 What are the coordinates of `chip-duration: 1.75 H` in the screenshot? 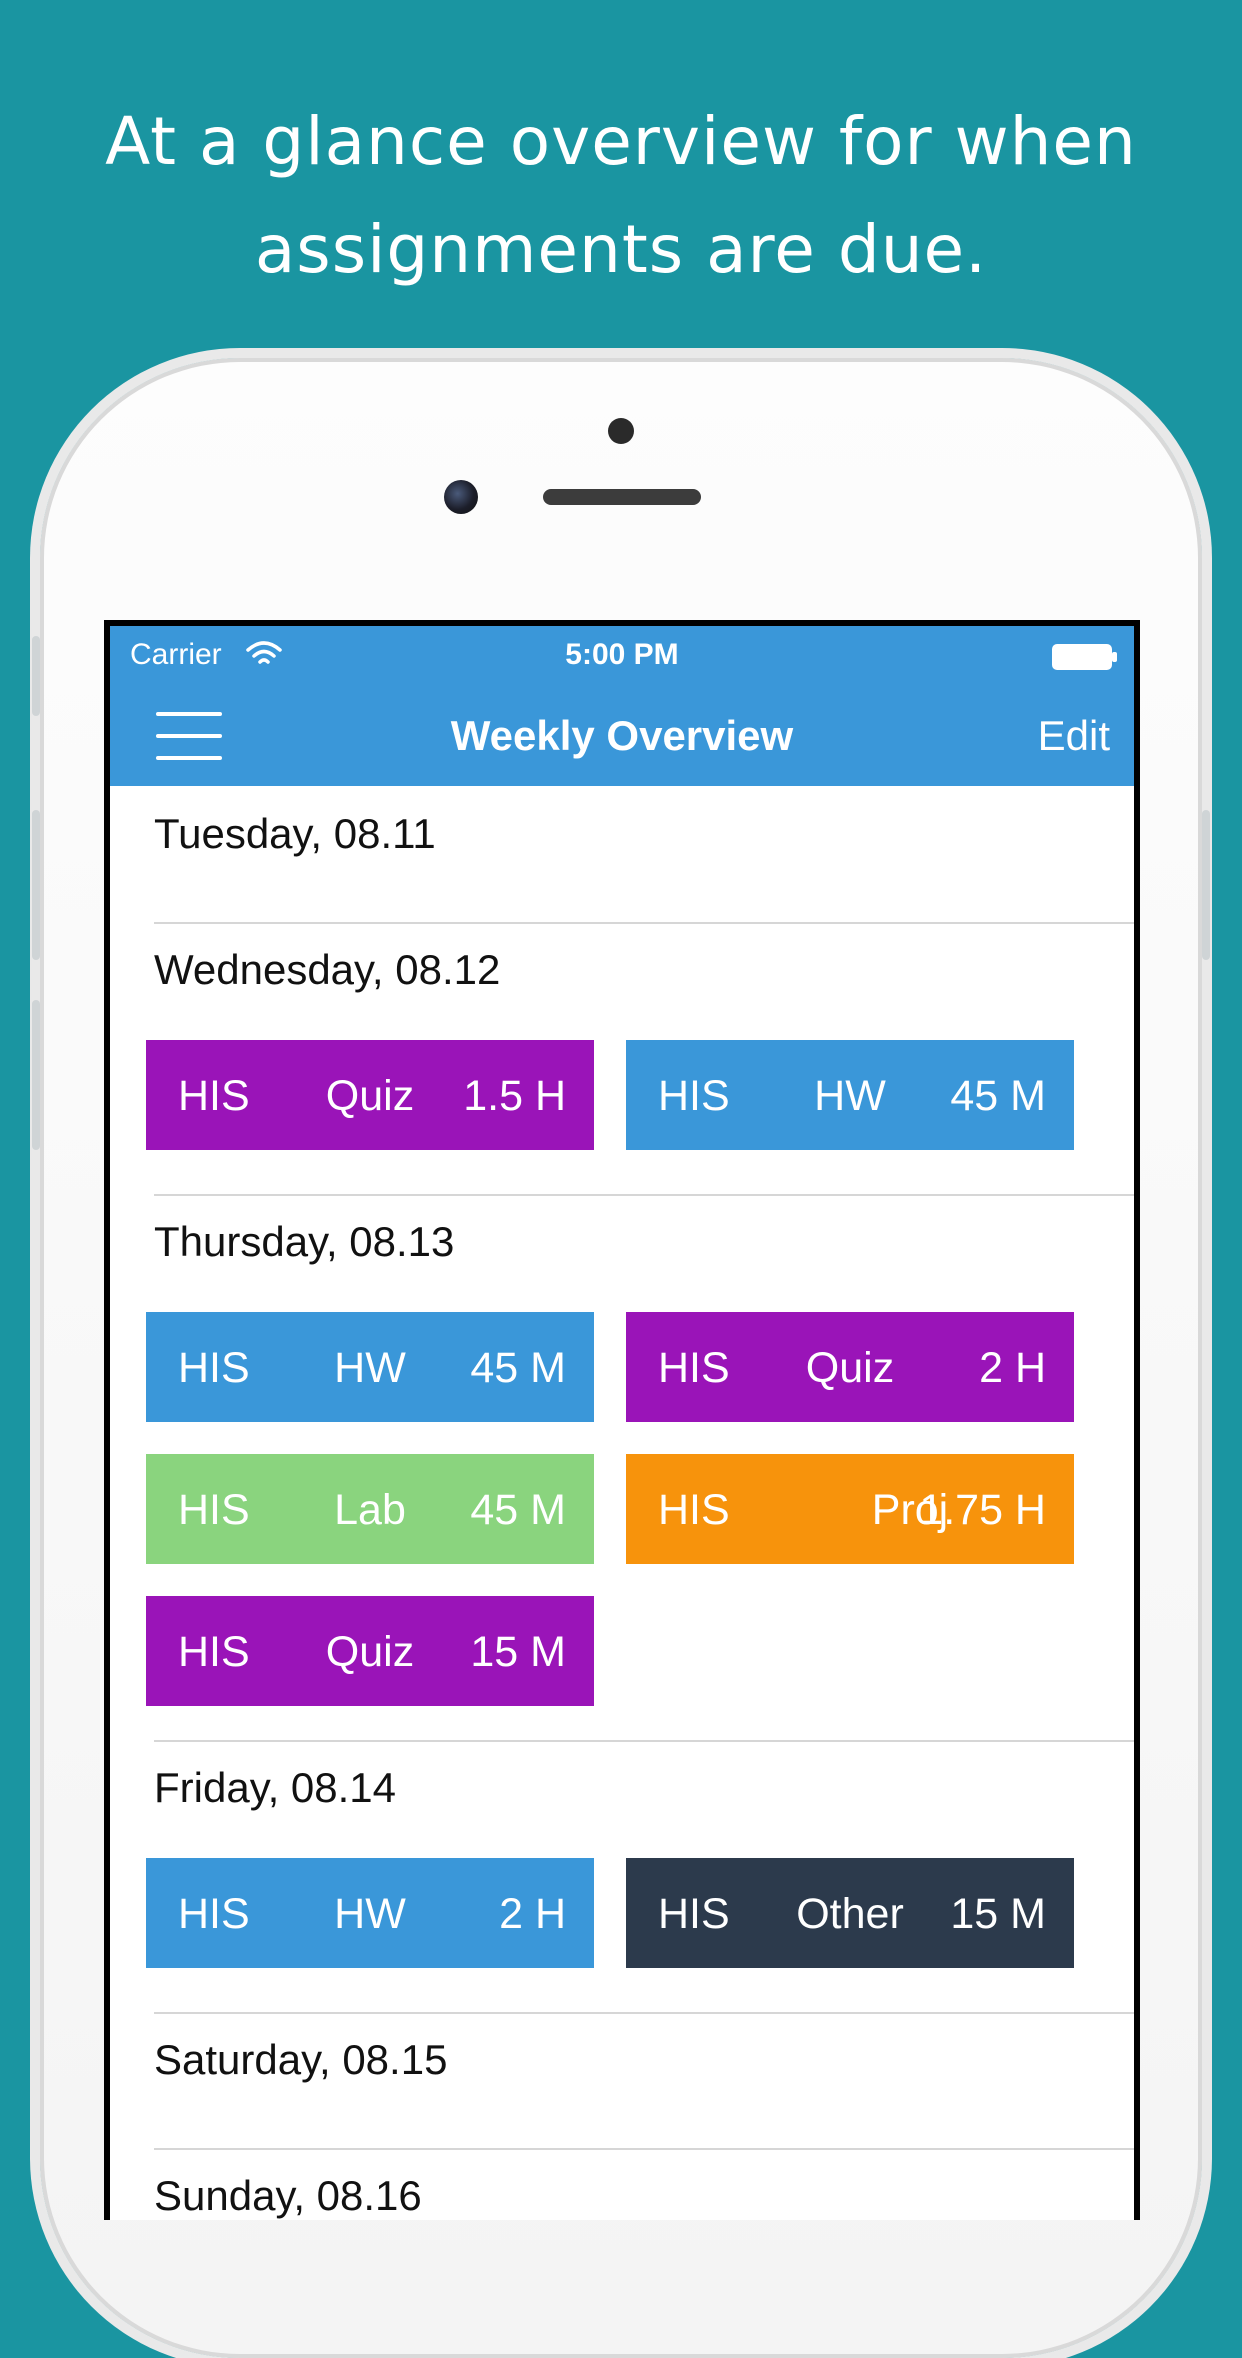 It's located at (982, 1510).